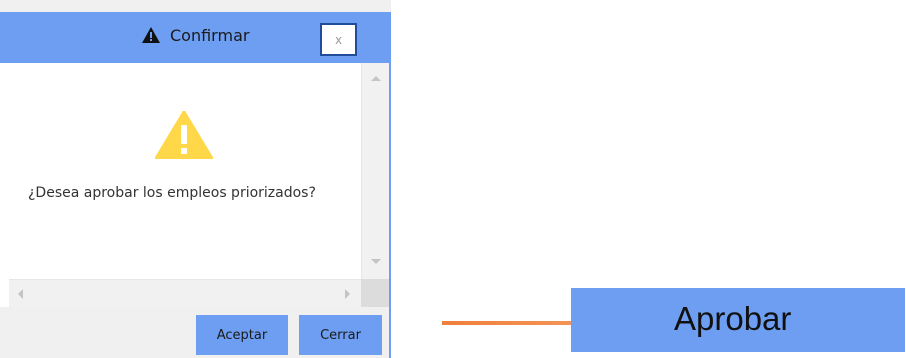 The width and height of the screenshot is (906, 358). What do you see at coordinates (340, 335) in the screenshot?
I see `close-button: Cerrar` at bounding box center [340, 335].